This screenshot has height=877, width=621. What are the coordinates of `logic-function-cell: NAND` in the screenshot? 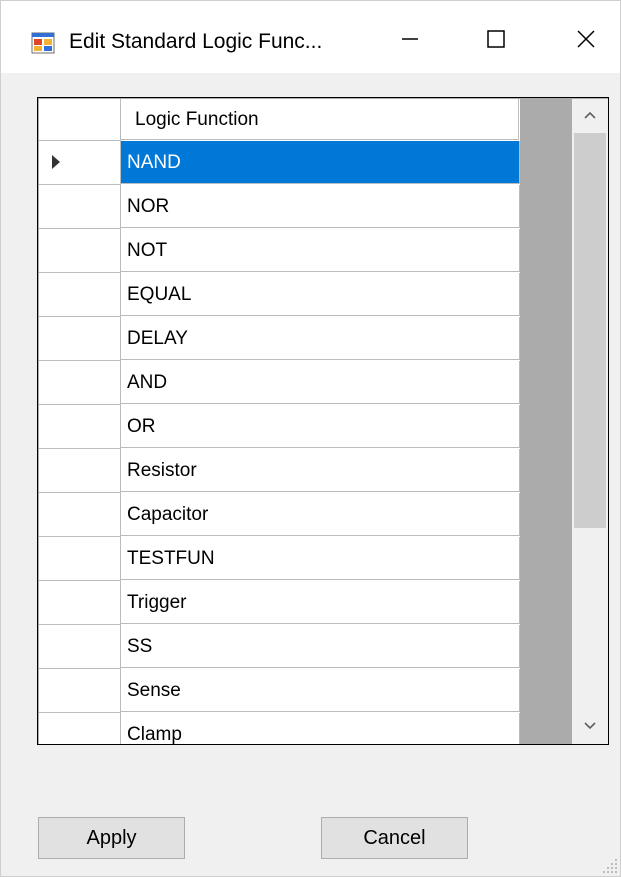 It's located at (320, 162).